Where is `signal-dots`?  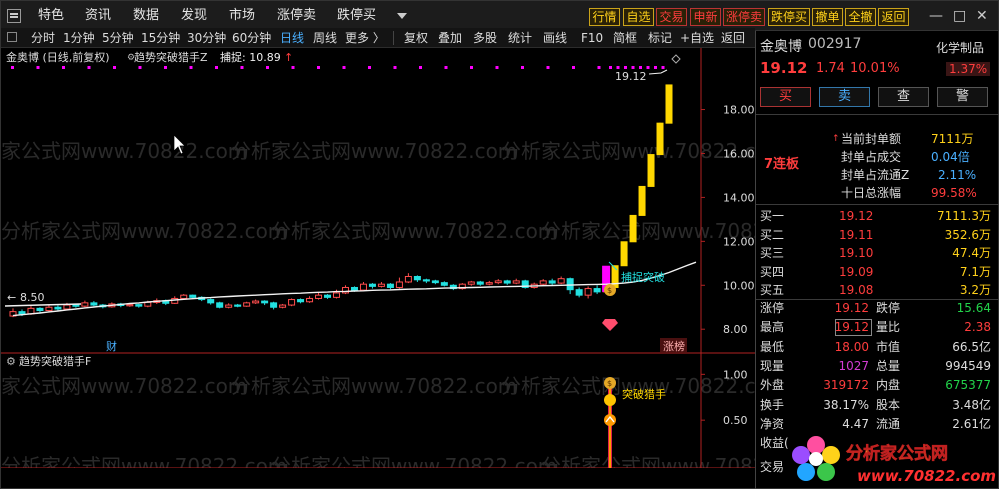 signal-dots is located at coordinates (338, 67).